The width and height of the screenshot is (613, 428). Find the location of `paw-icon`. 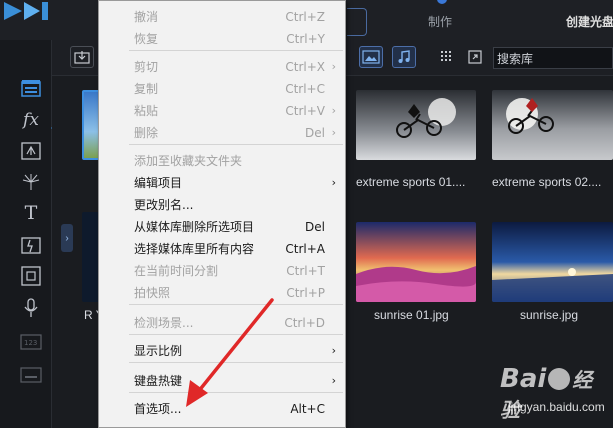

paw-icon is located at coordinates (559, 379).